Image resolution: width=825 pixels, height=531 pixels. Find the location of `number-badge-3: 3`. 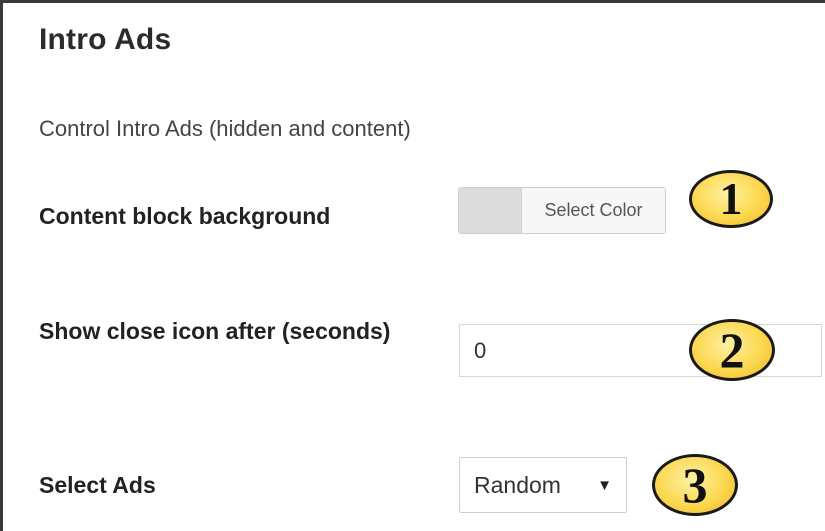

number-badge-3: 3 is located at coordinates (695, 485).